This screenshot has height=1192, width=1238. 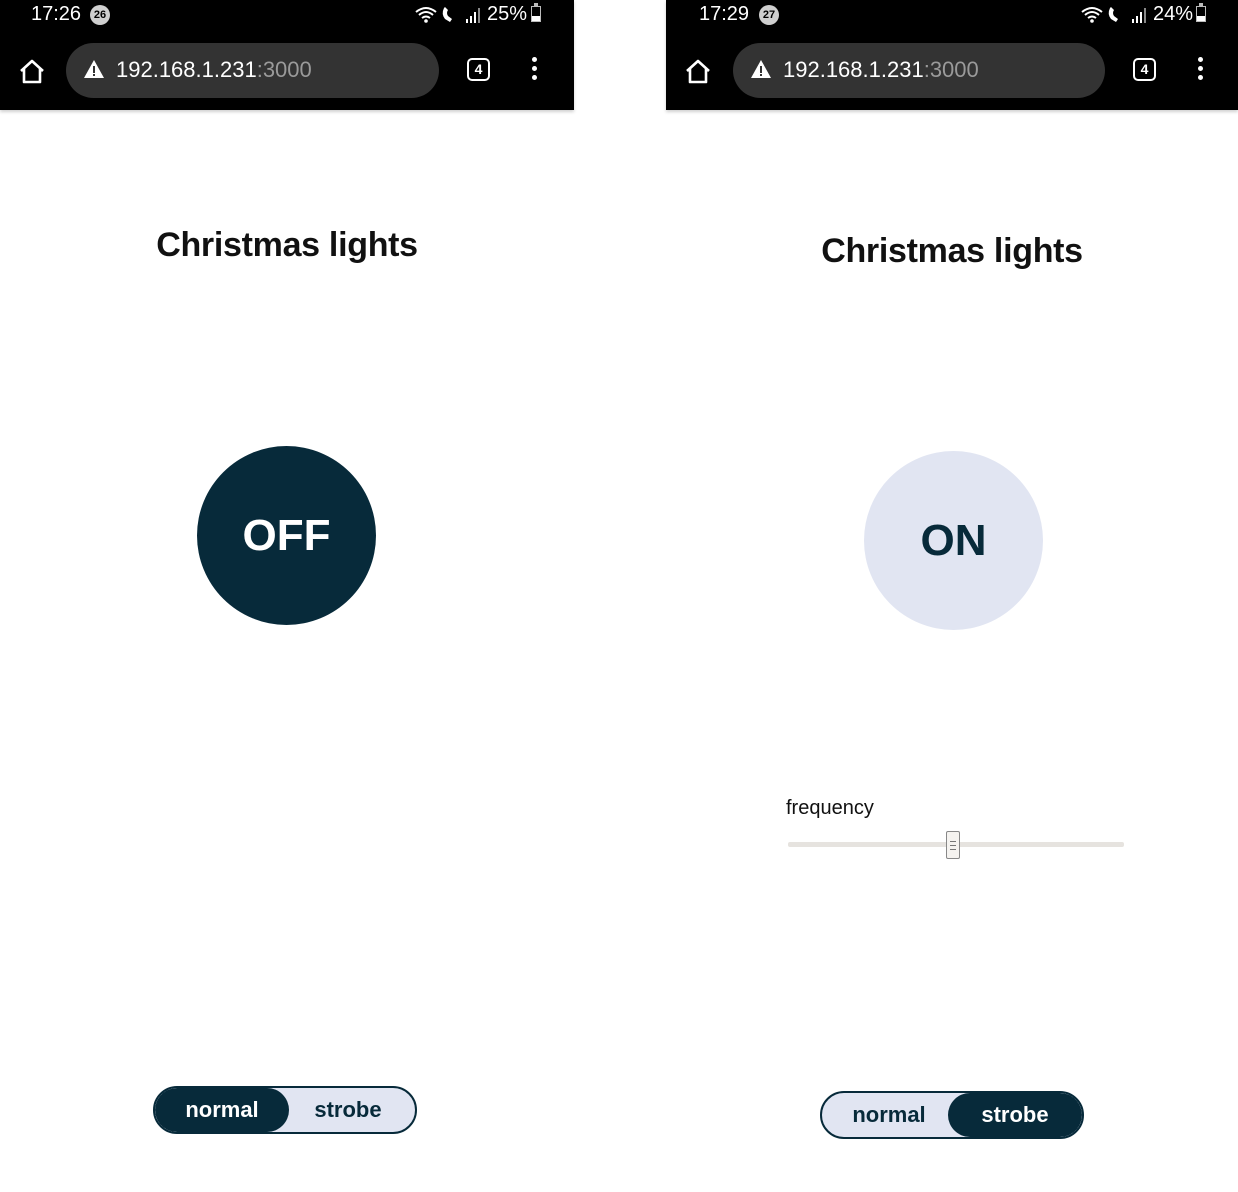 What do you see at coordinates (953, 540) in the screenshot?
I see `power-toggle-button: ON` at bounding box center [953, 540].